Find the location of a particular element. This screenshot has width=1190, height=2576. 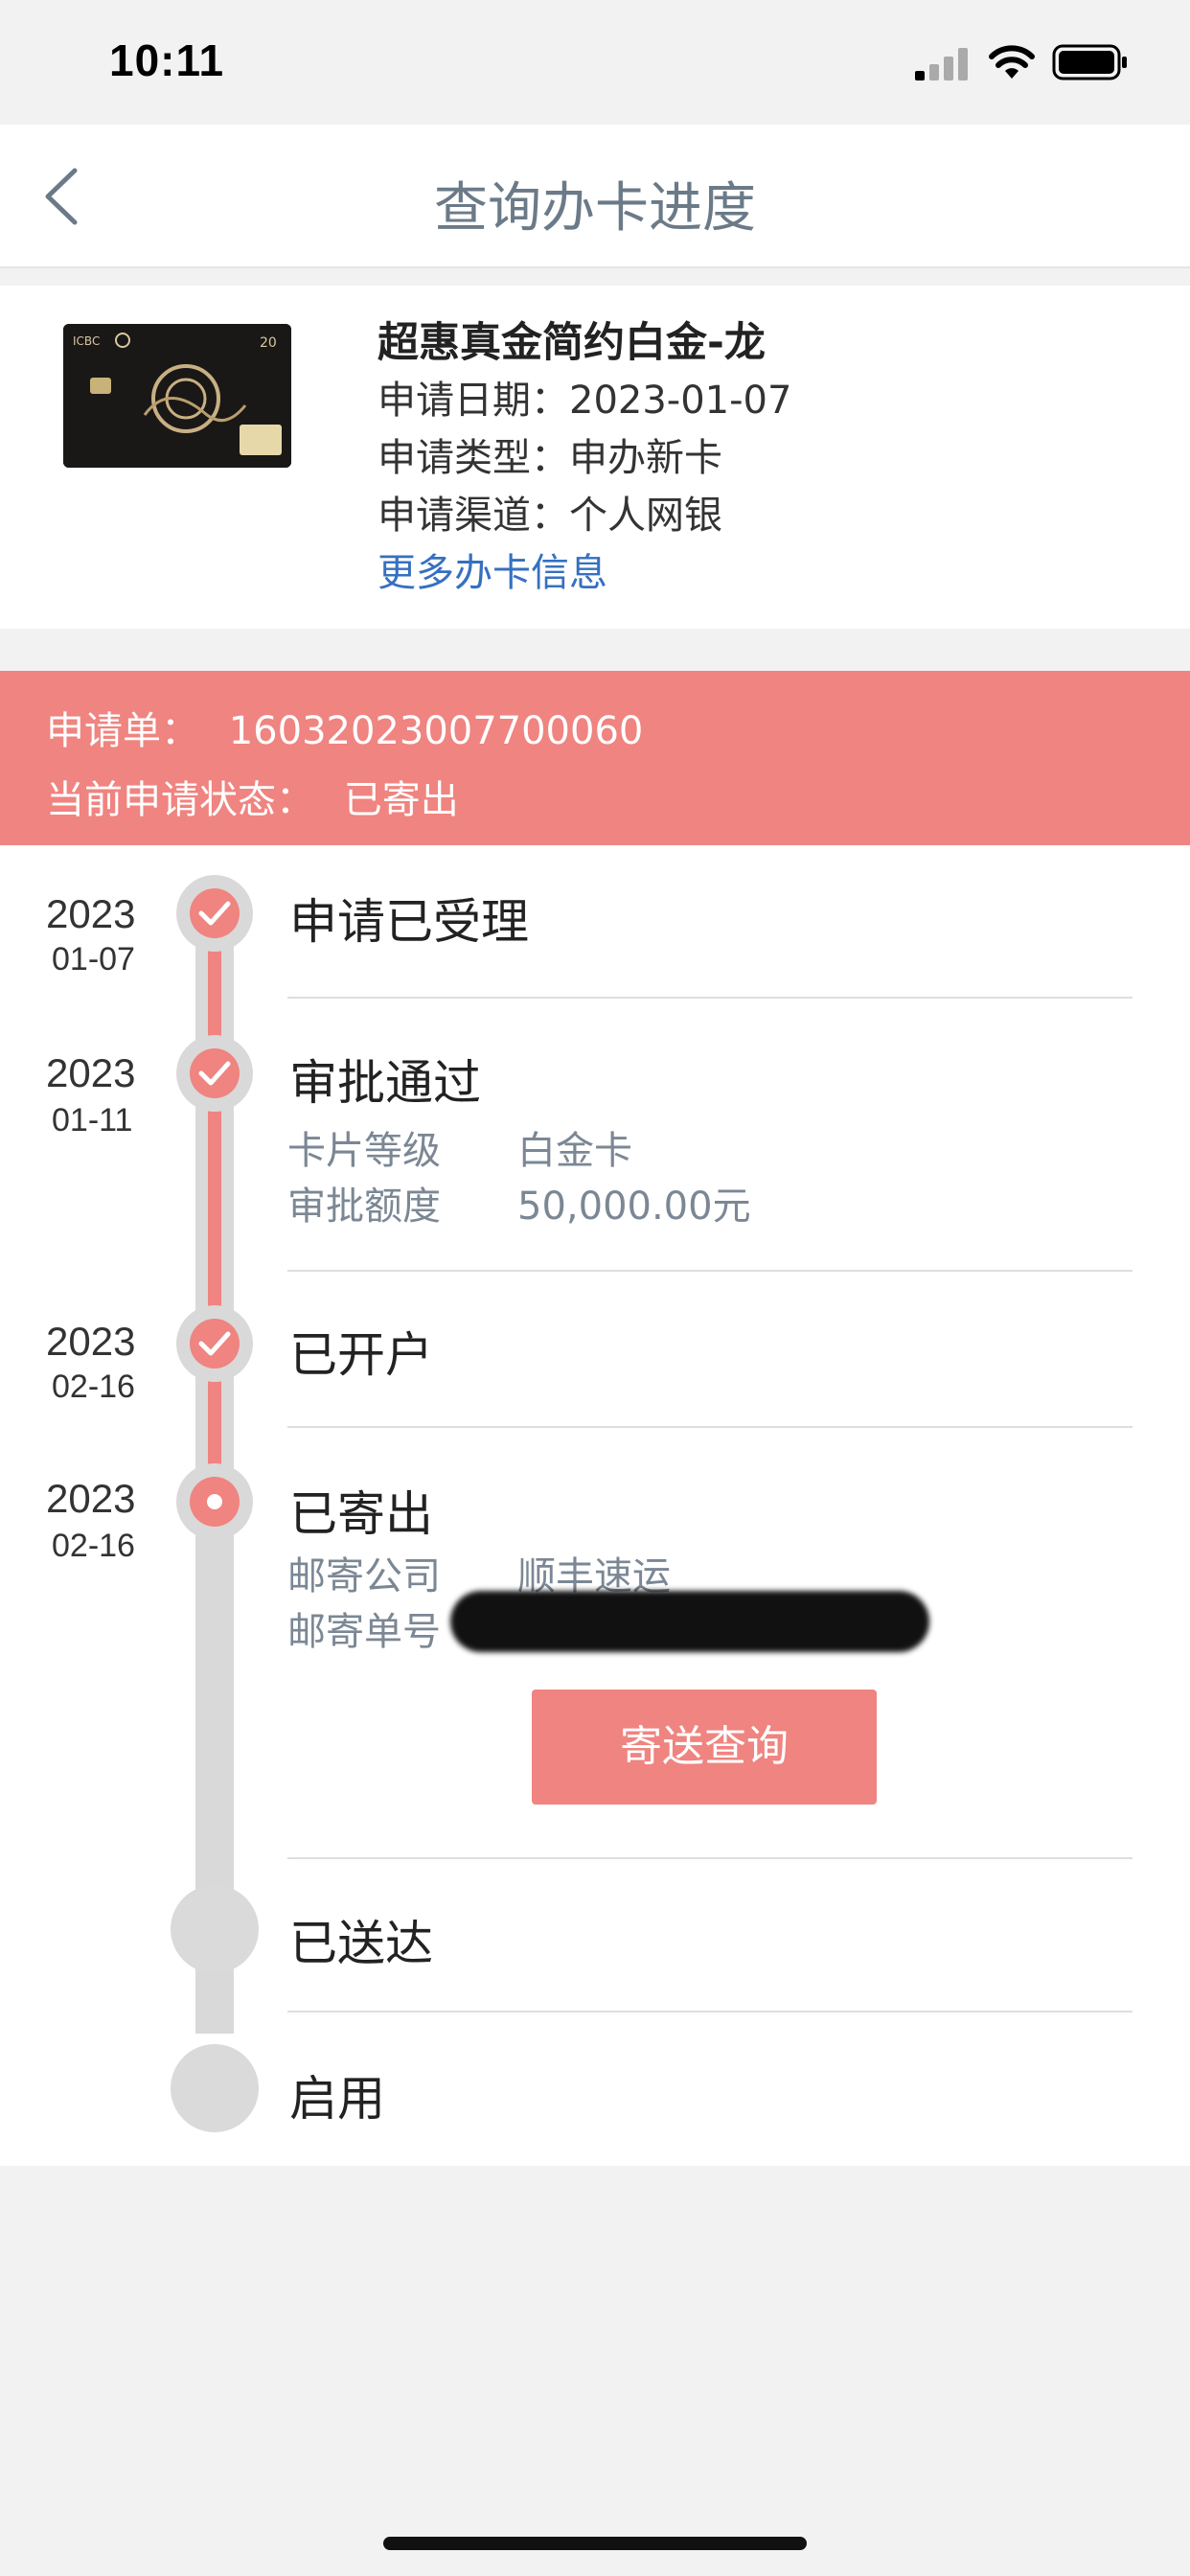

apply-channel: 申请渠道：个人网银 is located at coordinates (550, 516).